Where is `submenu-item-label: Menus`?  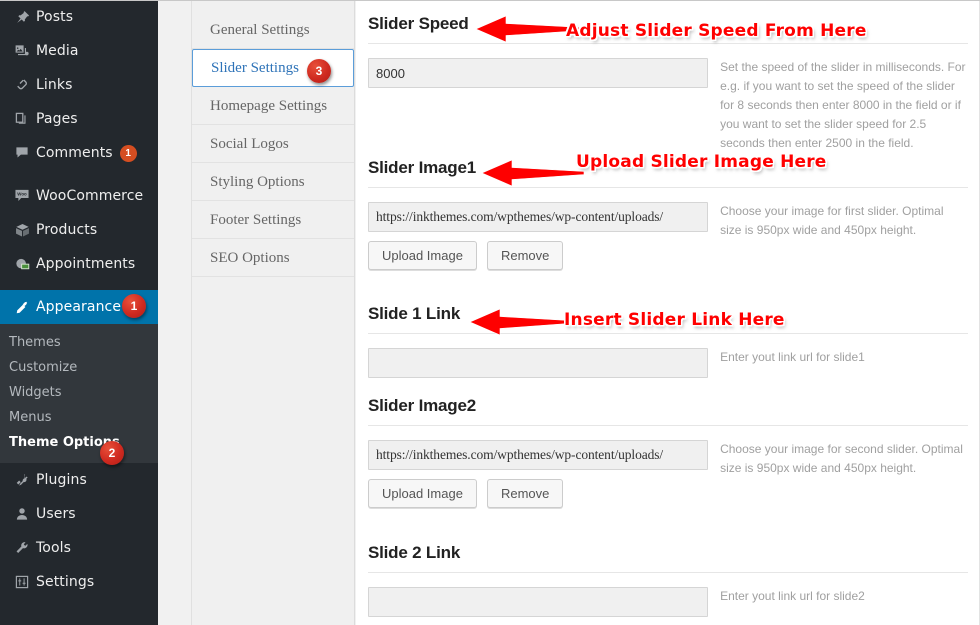 submenu-item-label: Menus is located at coordinates (30, 417).